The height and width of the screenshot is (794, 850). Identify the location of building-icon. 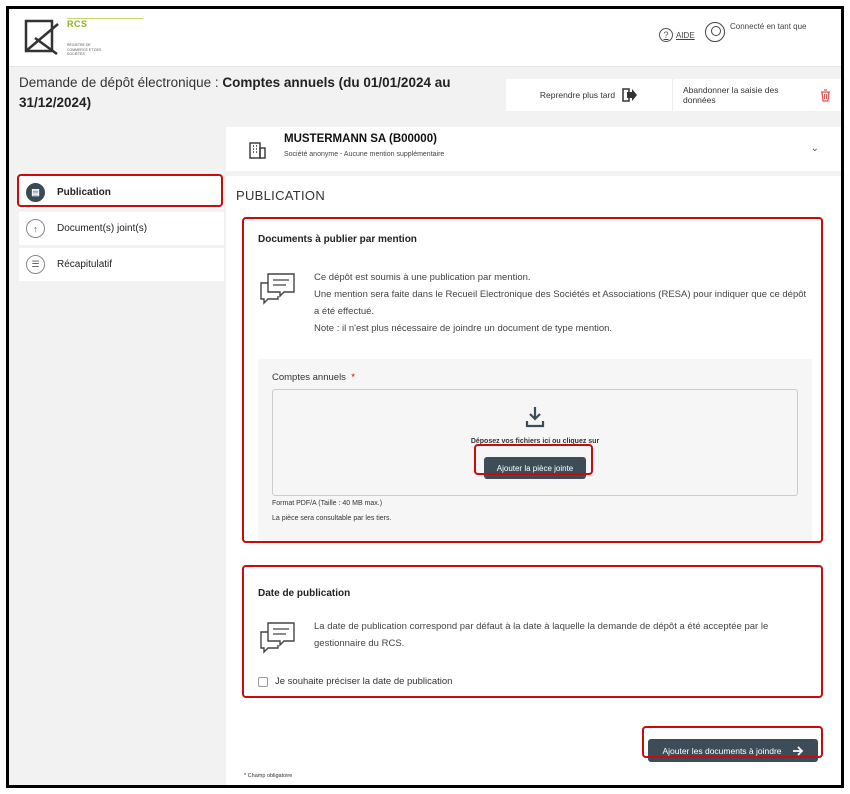
(257, 150).